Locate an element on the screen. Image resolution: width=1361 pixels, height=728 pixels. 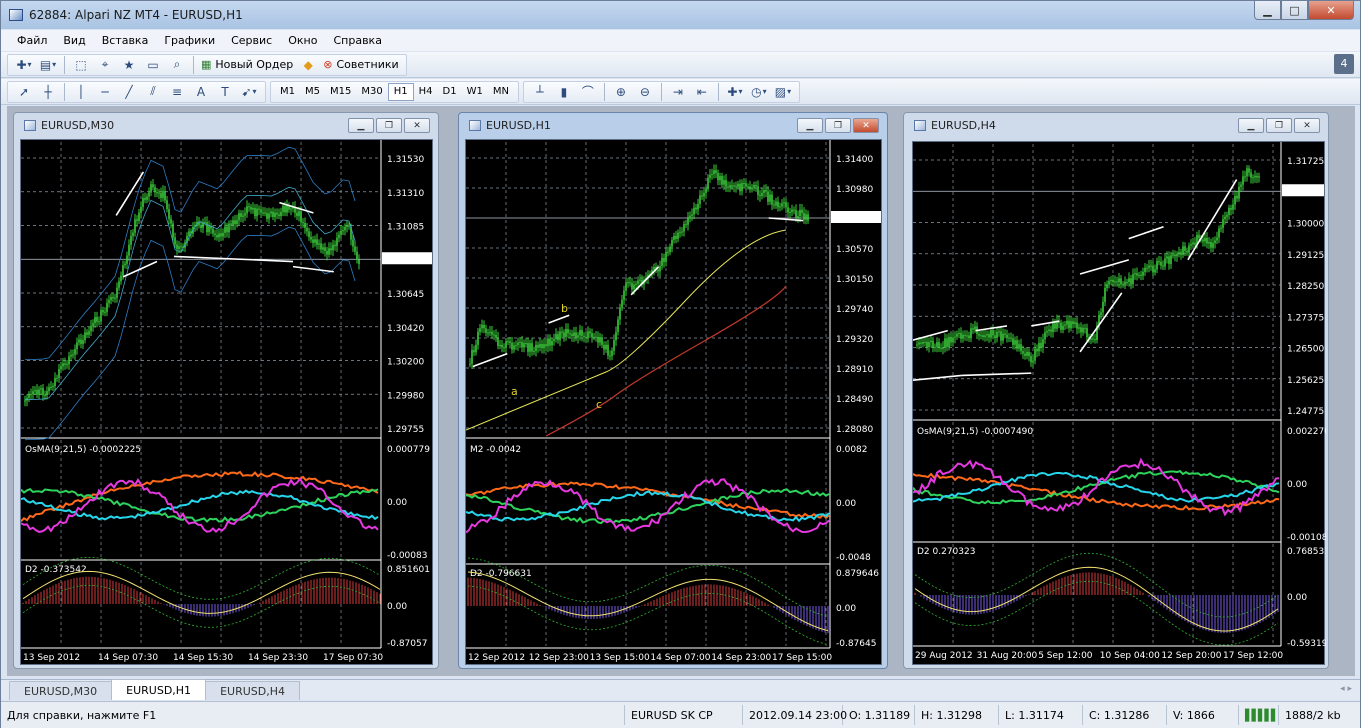
bar-chart-icon: ┴ is located at coordinates (540, 92).